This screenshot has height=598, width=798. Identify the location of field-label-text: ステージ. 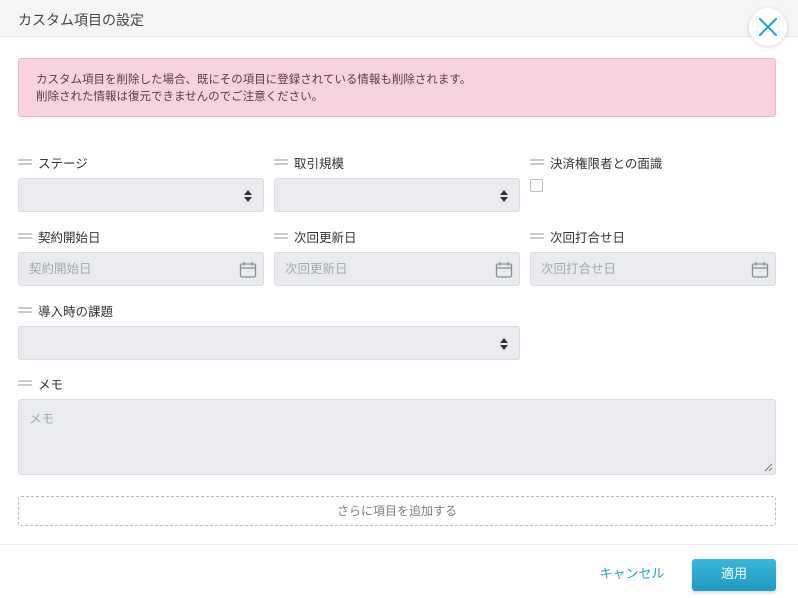
(63, 163).